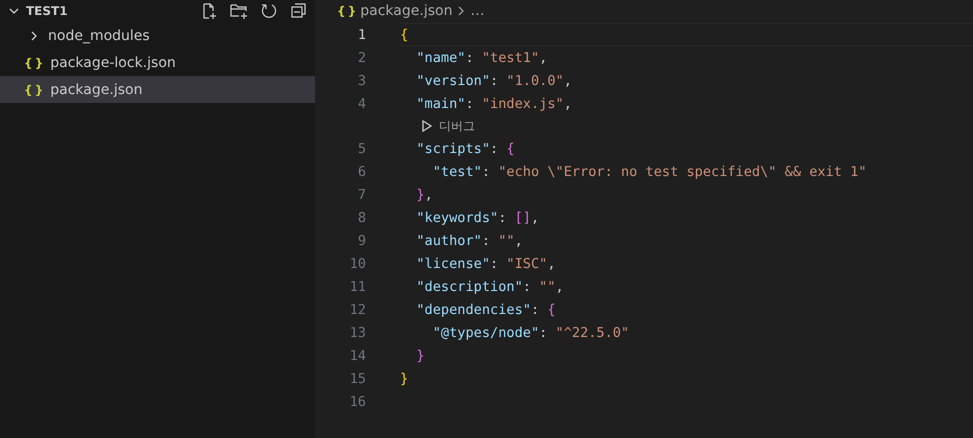  Describe the element at coordinates (361, 104) in the screenshot. I see `line-number: 4` at that location.